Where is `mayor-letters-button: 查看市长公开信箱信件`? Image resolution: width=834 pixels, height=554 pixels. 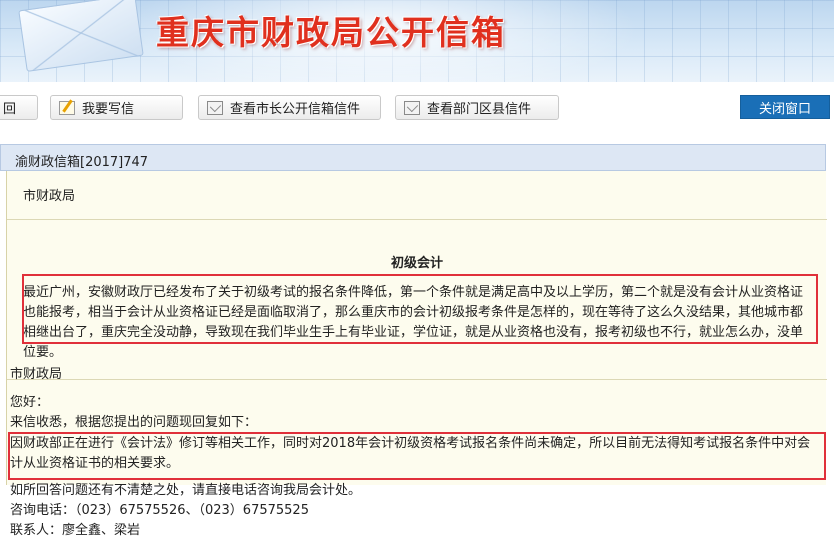 mayor-letters-button: 查看市长公开信箱信件 is located at coordinates (289, 107).